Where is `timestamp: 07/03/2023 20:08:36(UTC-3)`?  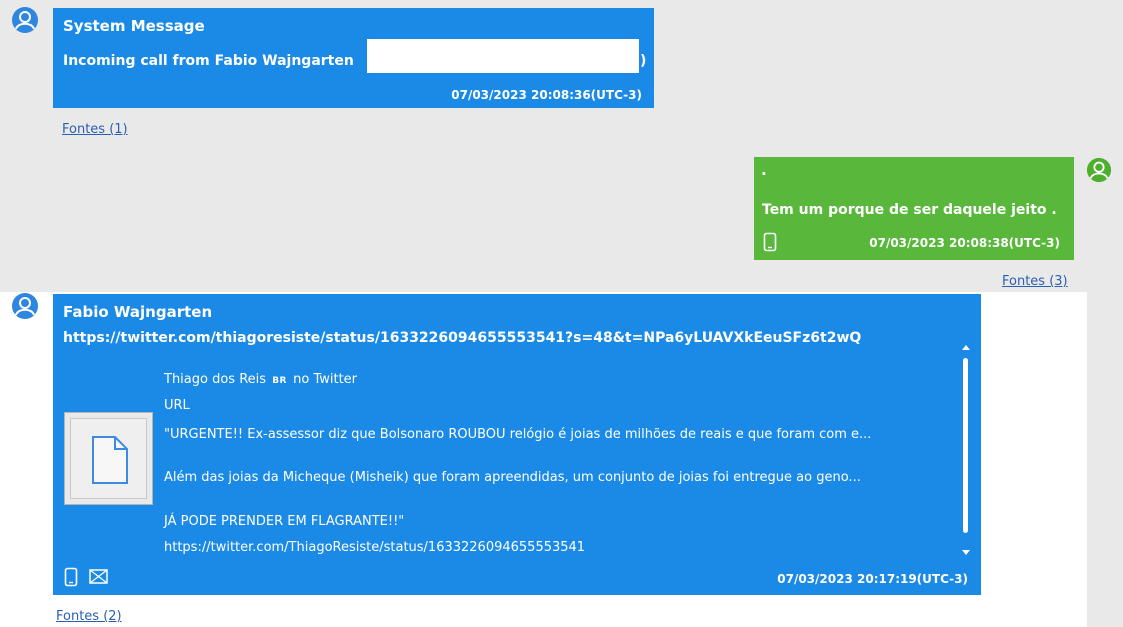 timestamp: 07/03/2023 20:08:36(UTC-3) is located at coordinates (546, 95).